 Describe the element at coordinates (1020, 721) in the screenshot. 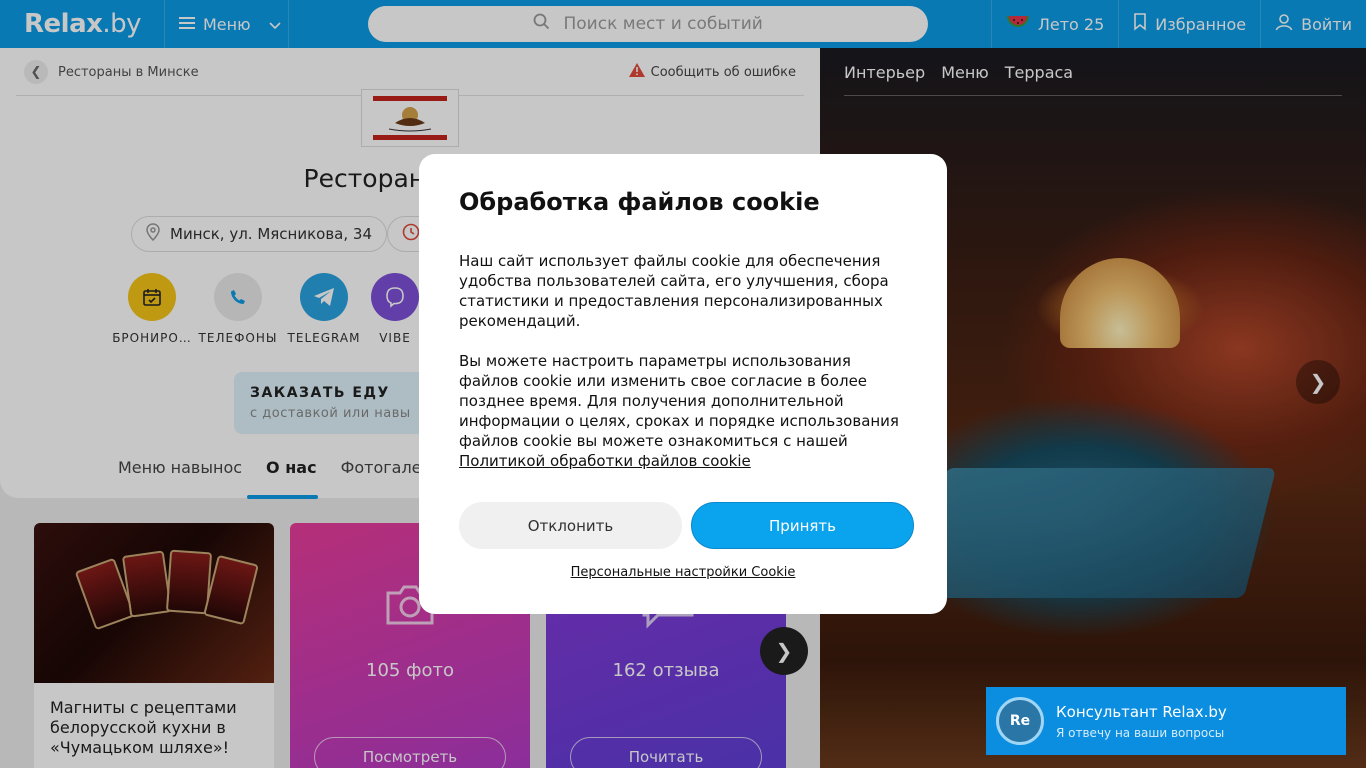

I see `avatar: Re` at that location.